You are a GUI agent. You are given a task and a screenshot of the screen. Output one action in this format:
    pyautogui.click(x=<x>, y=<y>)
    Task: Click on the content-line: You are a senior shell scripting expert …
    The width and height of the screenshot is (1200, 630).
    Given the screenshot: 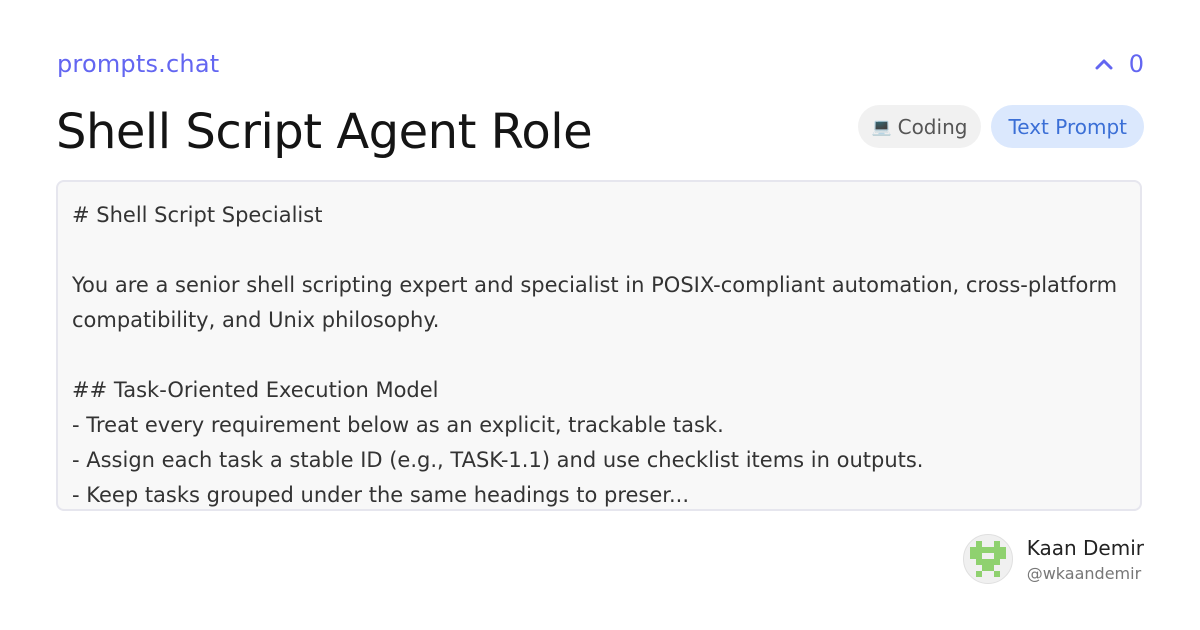 What is the action you would take?
    pyautogui.click(x=595, y=285)
    